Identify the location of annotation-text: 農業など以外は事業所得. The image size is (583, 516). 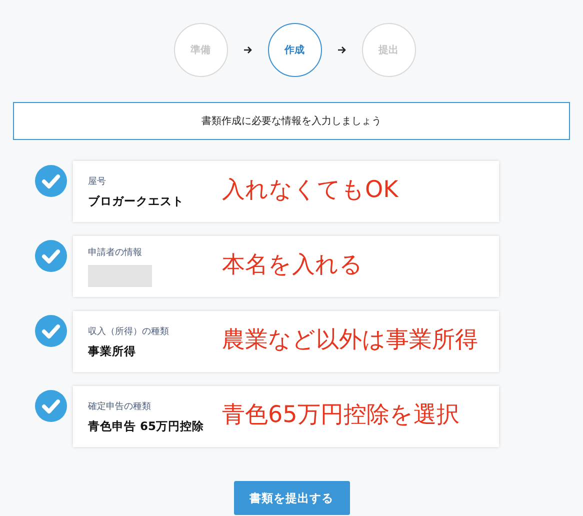
(350, 340).